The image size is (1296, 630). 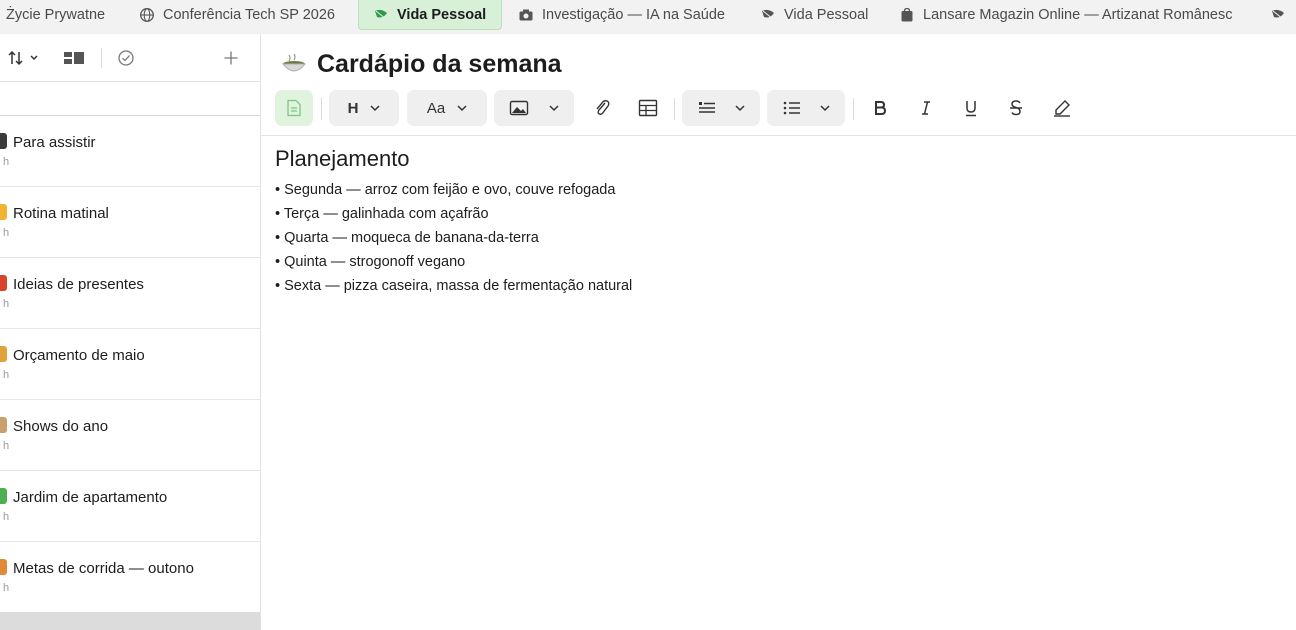 I want to click on check-button, so click(x=126, y=58).